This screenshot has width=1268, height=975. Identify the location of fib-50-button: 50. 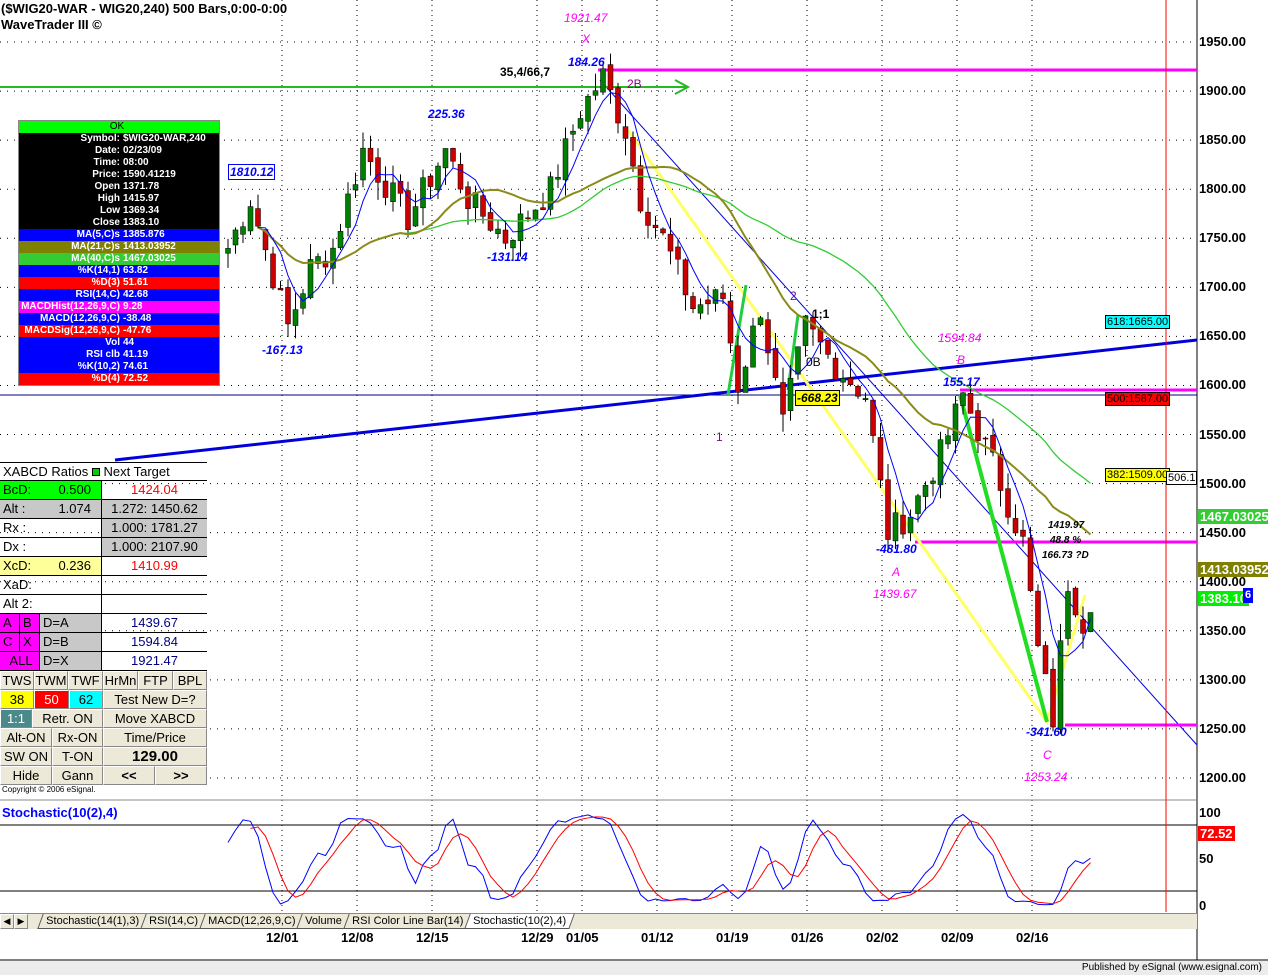
(51, 699).